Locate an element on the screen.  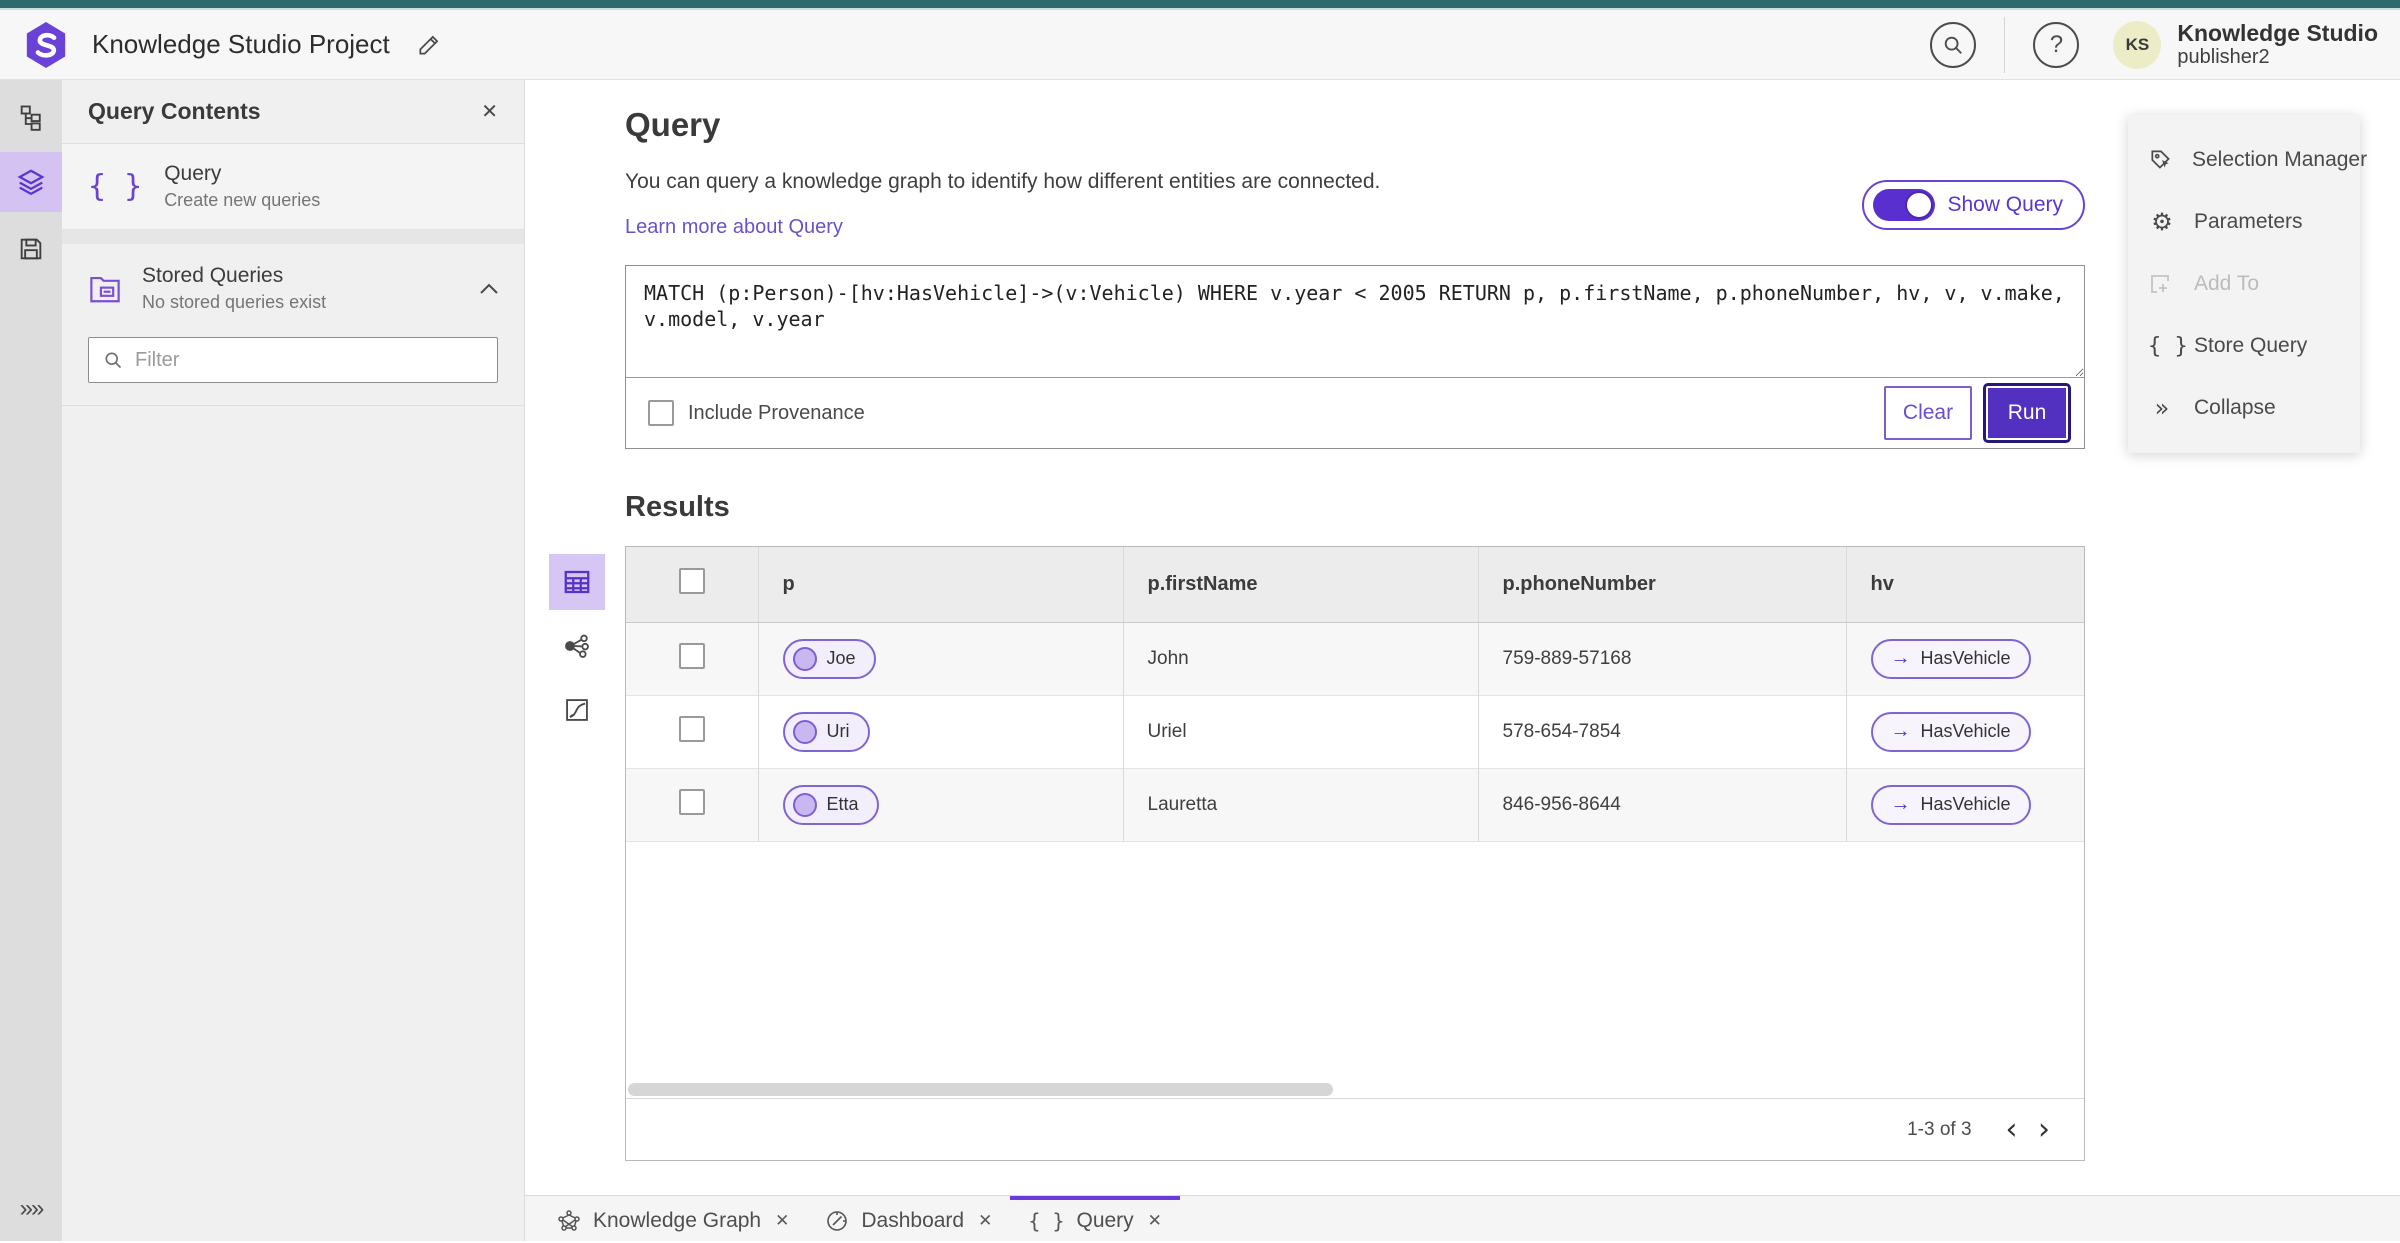
graph-view-button is located at coordinates (577, 646).